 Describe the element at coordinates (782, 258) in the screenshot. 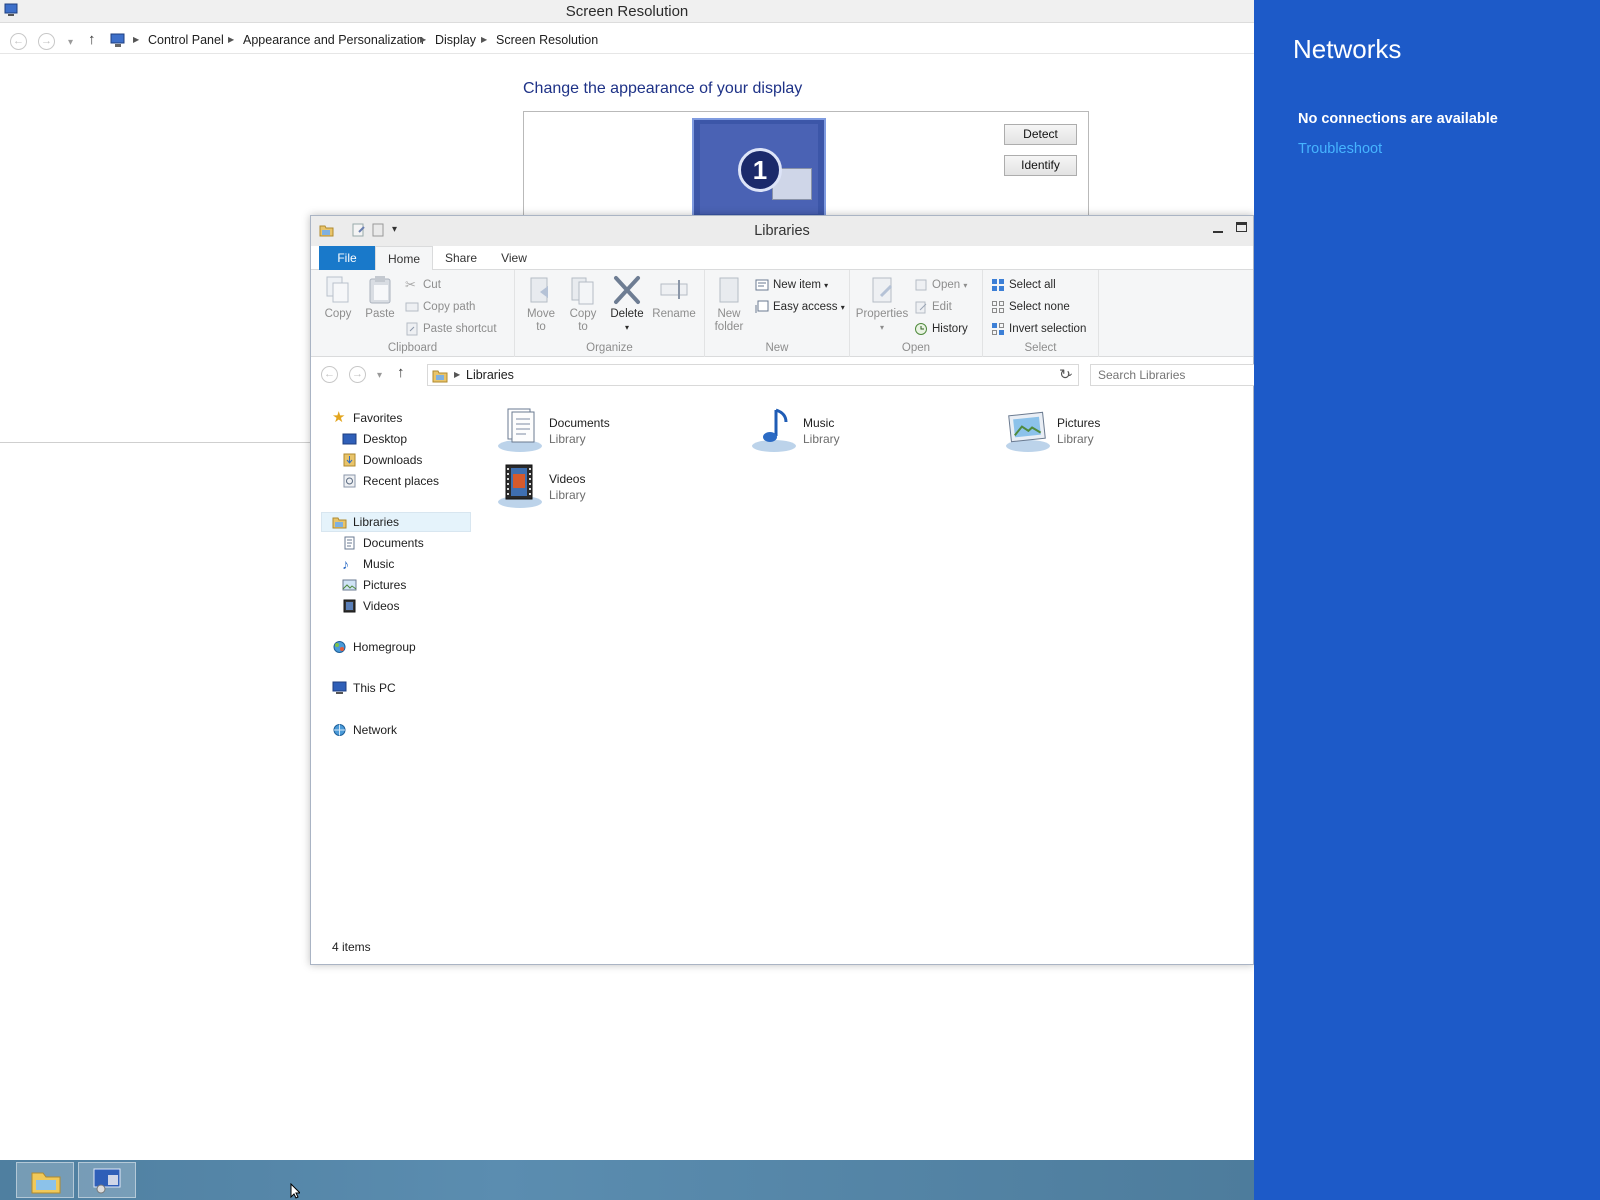

I see `ribbon-tabs: File Home Share View` at that location.